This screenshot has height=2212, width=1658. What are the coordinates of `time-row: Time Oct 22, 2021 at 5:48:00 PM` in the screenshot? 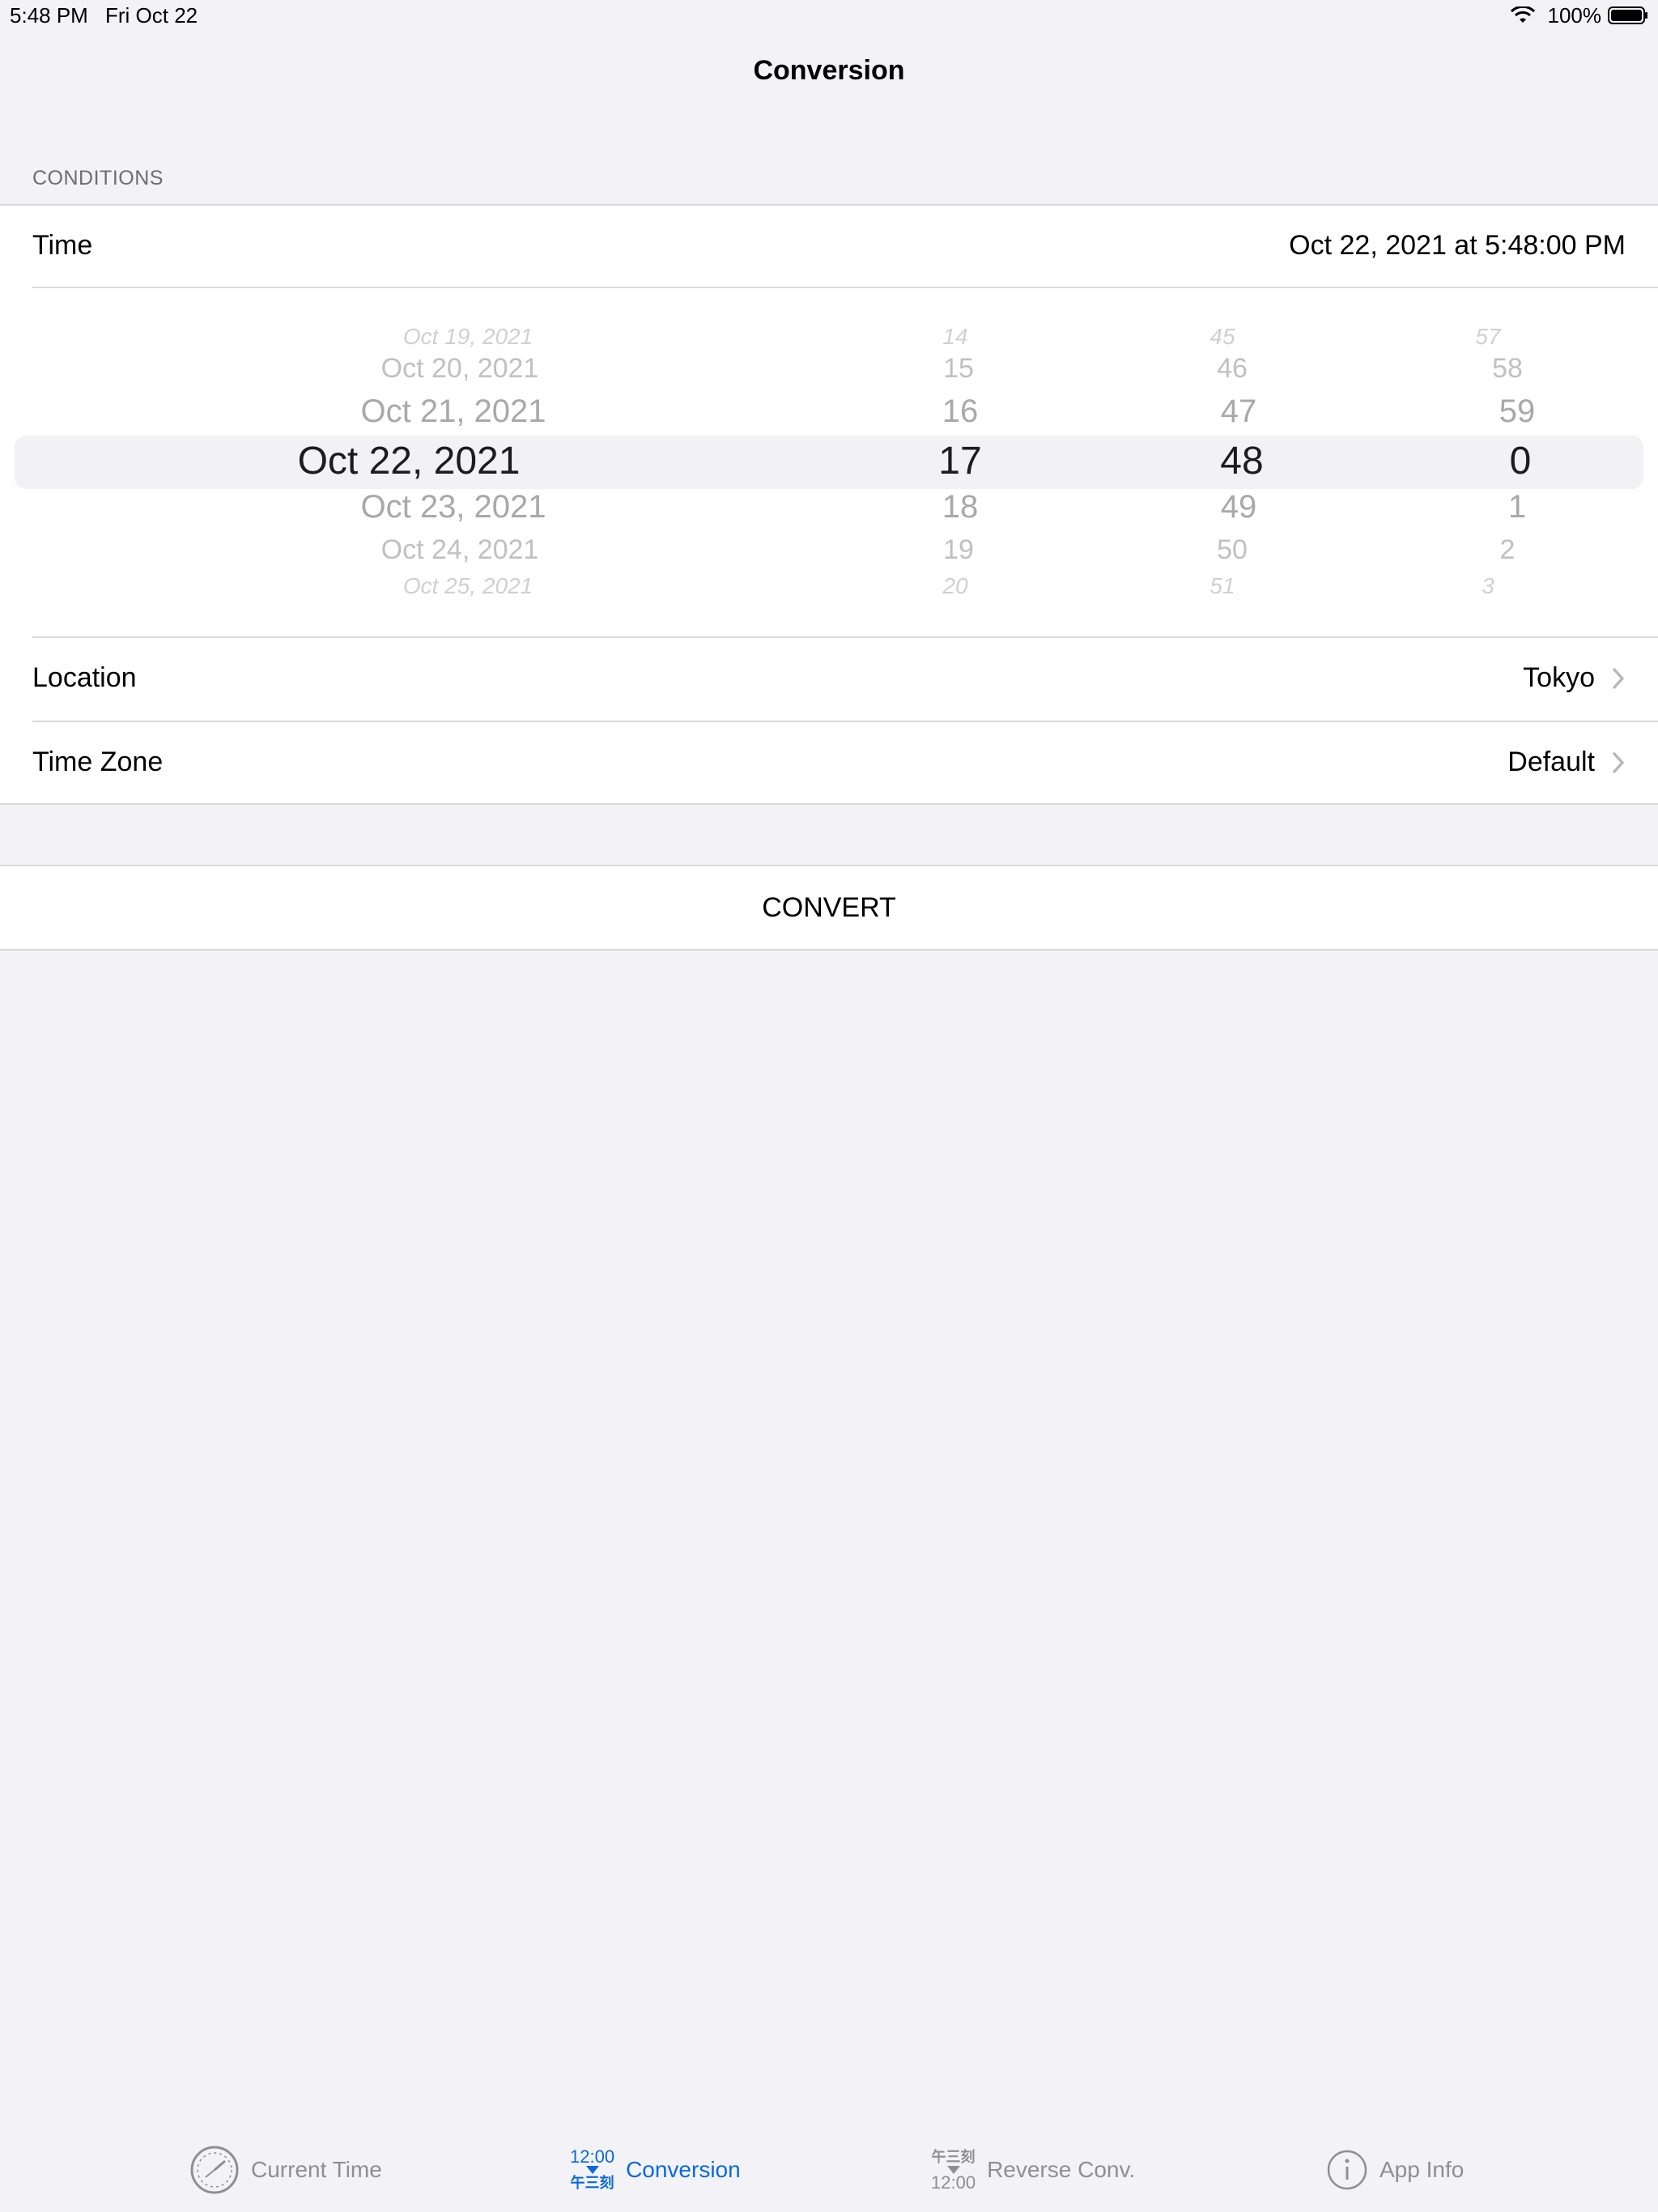 It's located at (829, 246).